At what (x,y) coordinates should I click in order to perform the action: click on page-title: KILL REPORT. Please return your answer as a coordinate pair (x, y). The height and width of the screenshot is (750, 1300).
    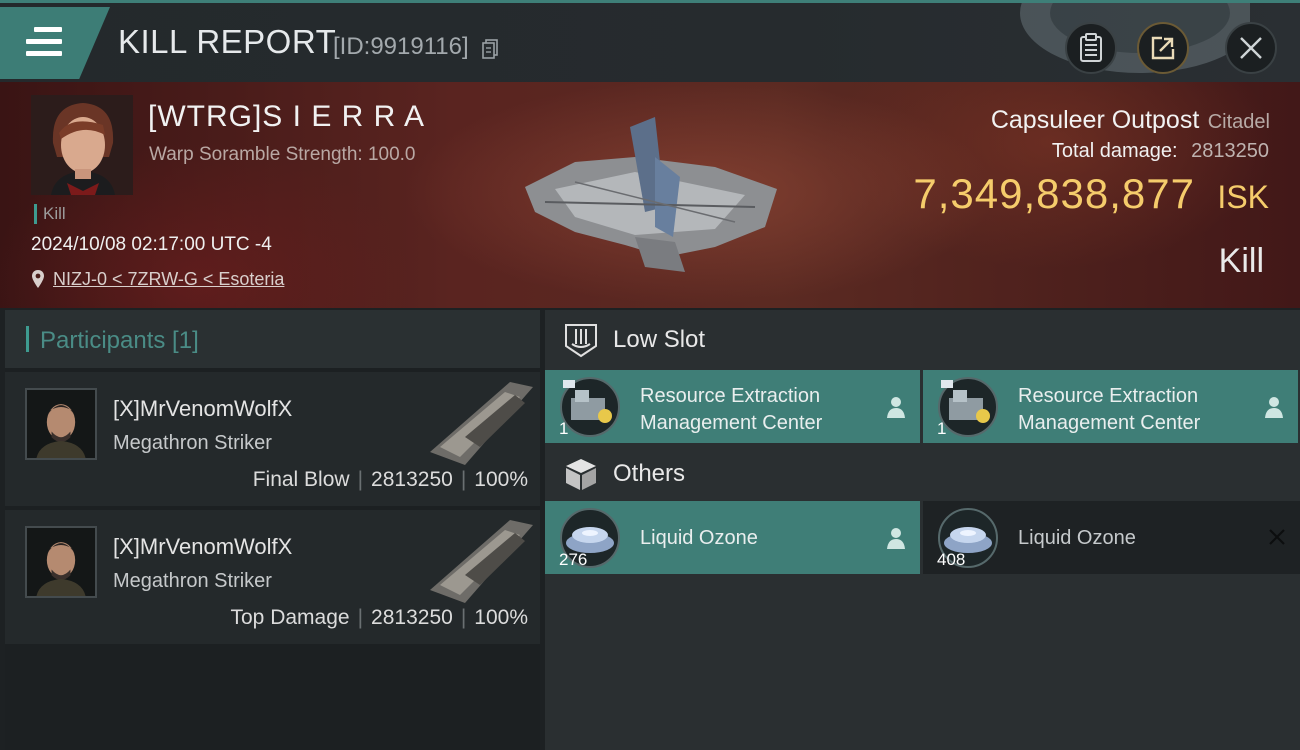
    Looking at the image, I should click on (227, 41).